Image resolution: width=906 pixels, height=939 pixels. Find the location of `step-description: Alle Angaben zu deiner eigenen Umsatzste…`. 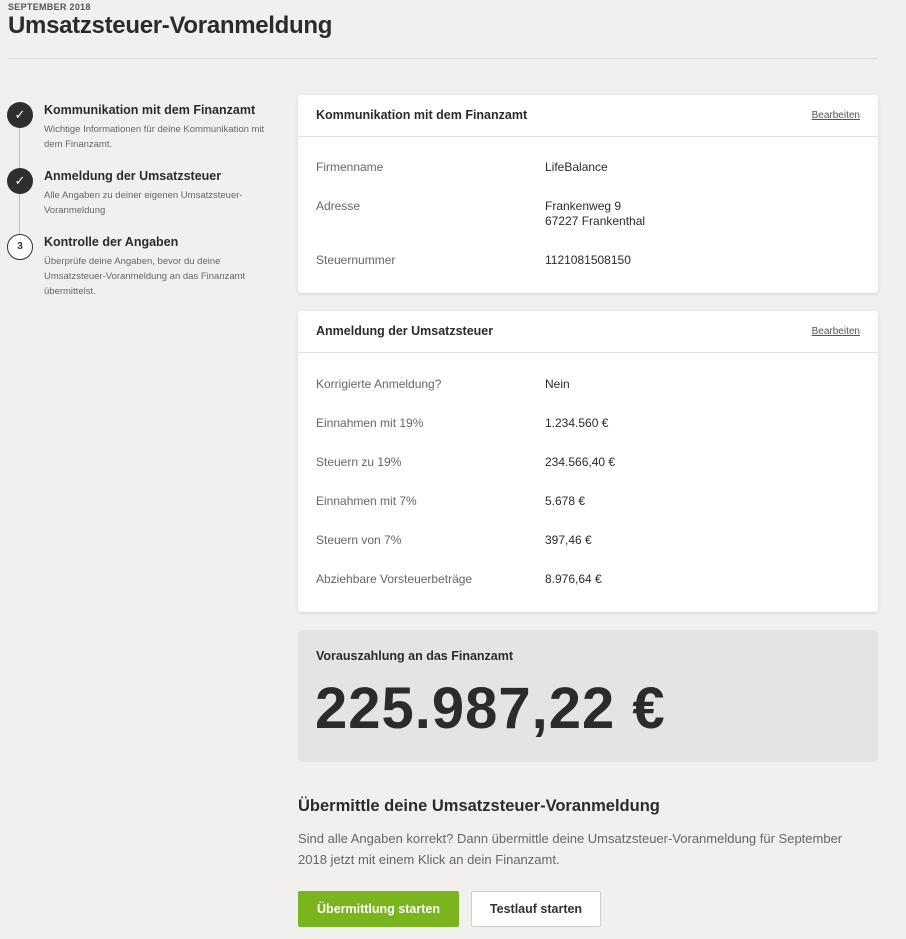

step-description: Alle Angaben zu deiner eigenen Umsatzste… is located at coordinates (143, 203).